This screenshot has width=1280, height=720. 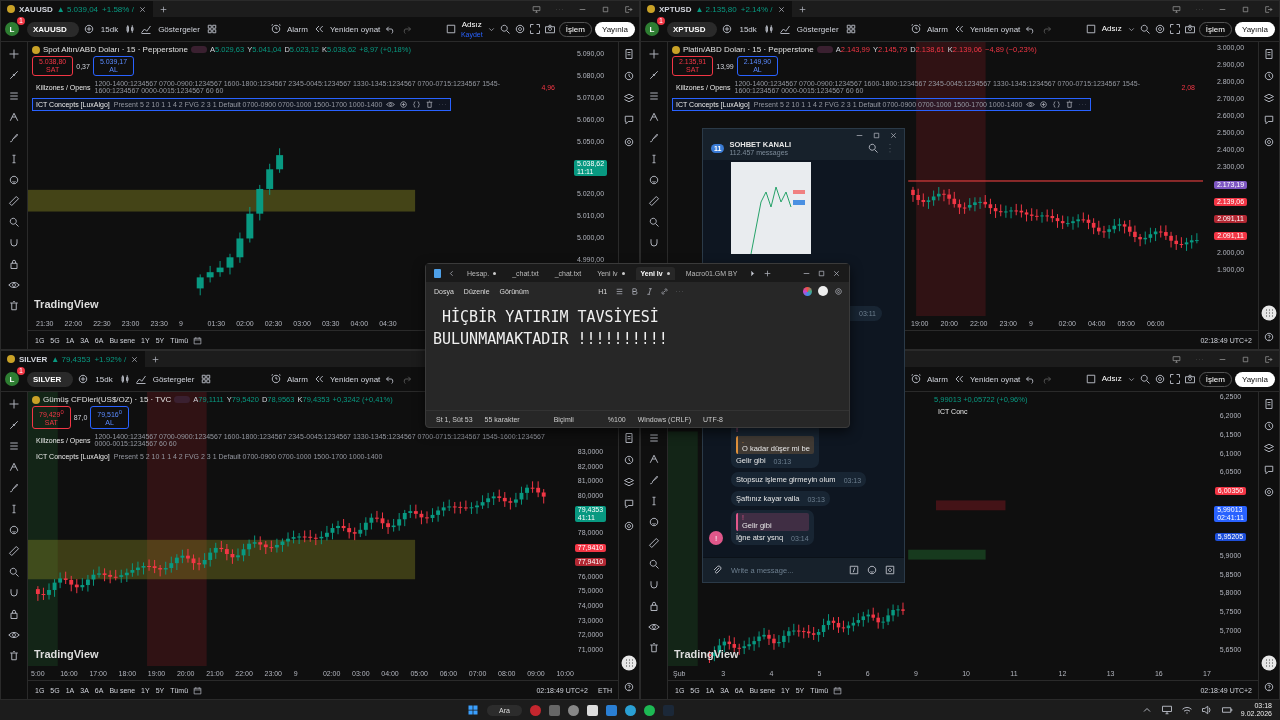 I want to click on symbol-search-field: SILVER, so click(x=50, y=379).